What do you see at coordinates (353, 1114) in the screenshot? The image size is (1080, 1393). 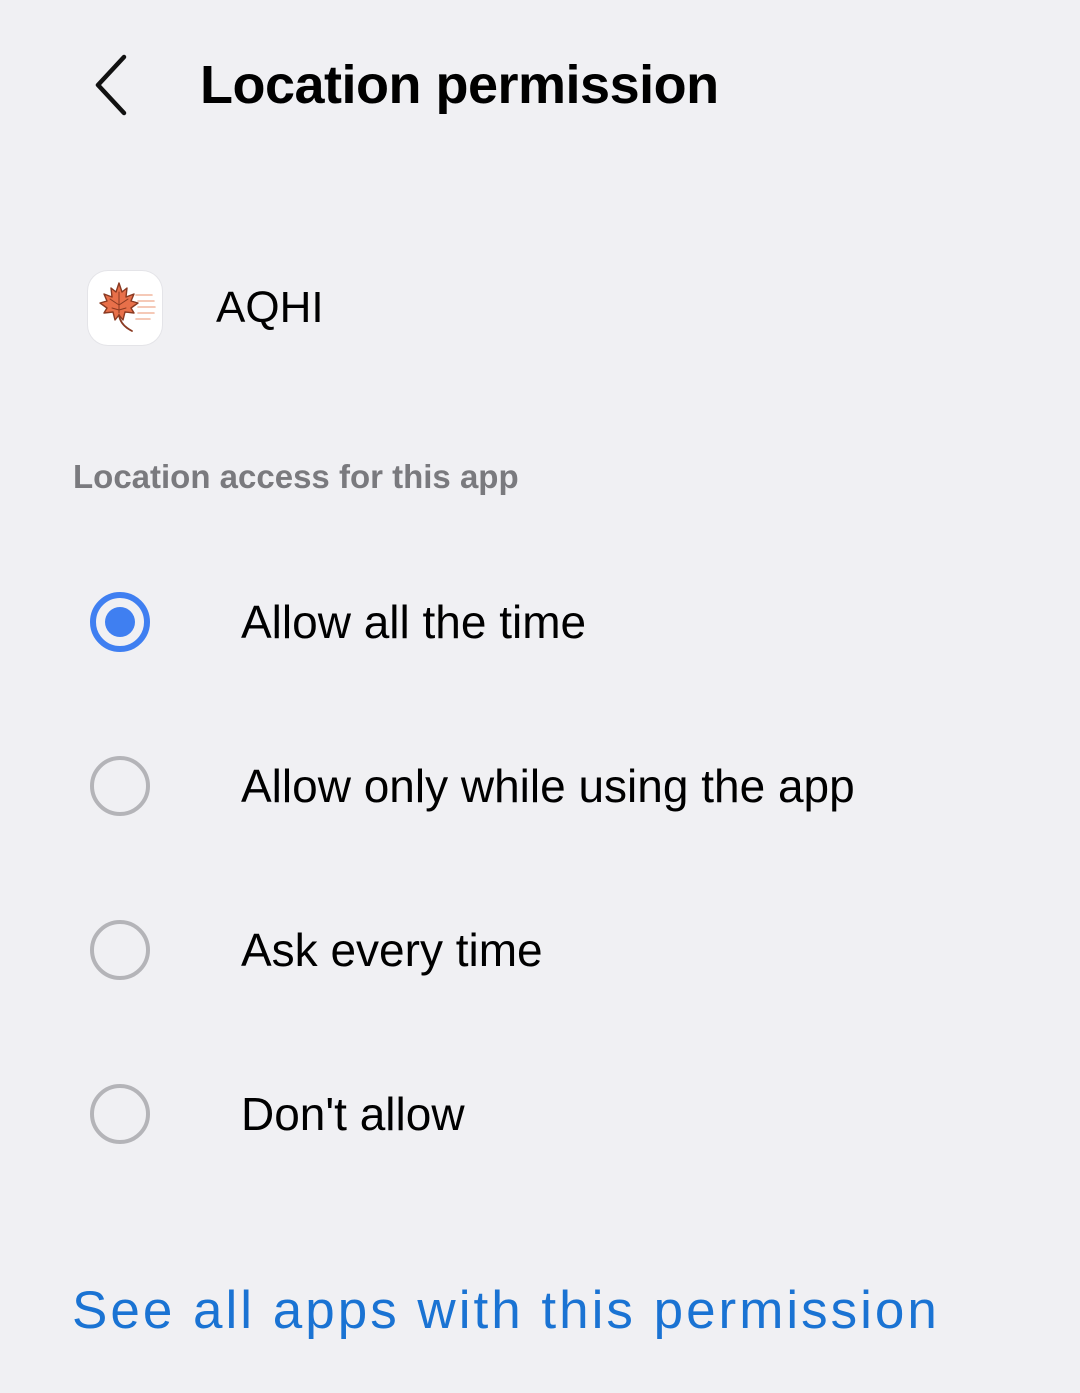 I see `option-label: Don't allow` at bounding box center [353, 1114].